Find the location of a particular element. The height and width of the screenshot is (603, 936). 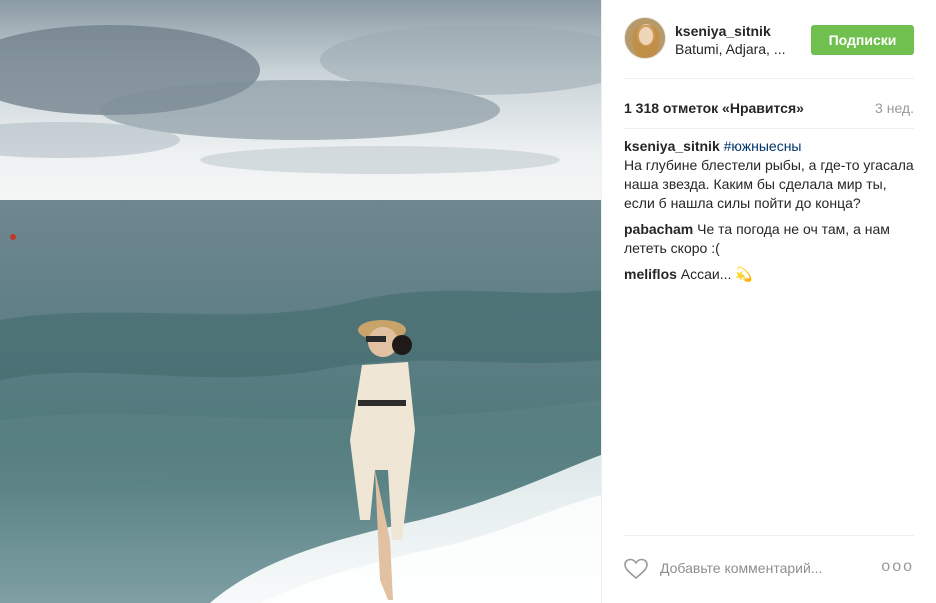

likes-row: 1 318 отметок «Нравится» 3 нед. is located at coordinates (769, 109).